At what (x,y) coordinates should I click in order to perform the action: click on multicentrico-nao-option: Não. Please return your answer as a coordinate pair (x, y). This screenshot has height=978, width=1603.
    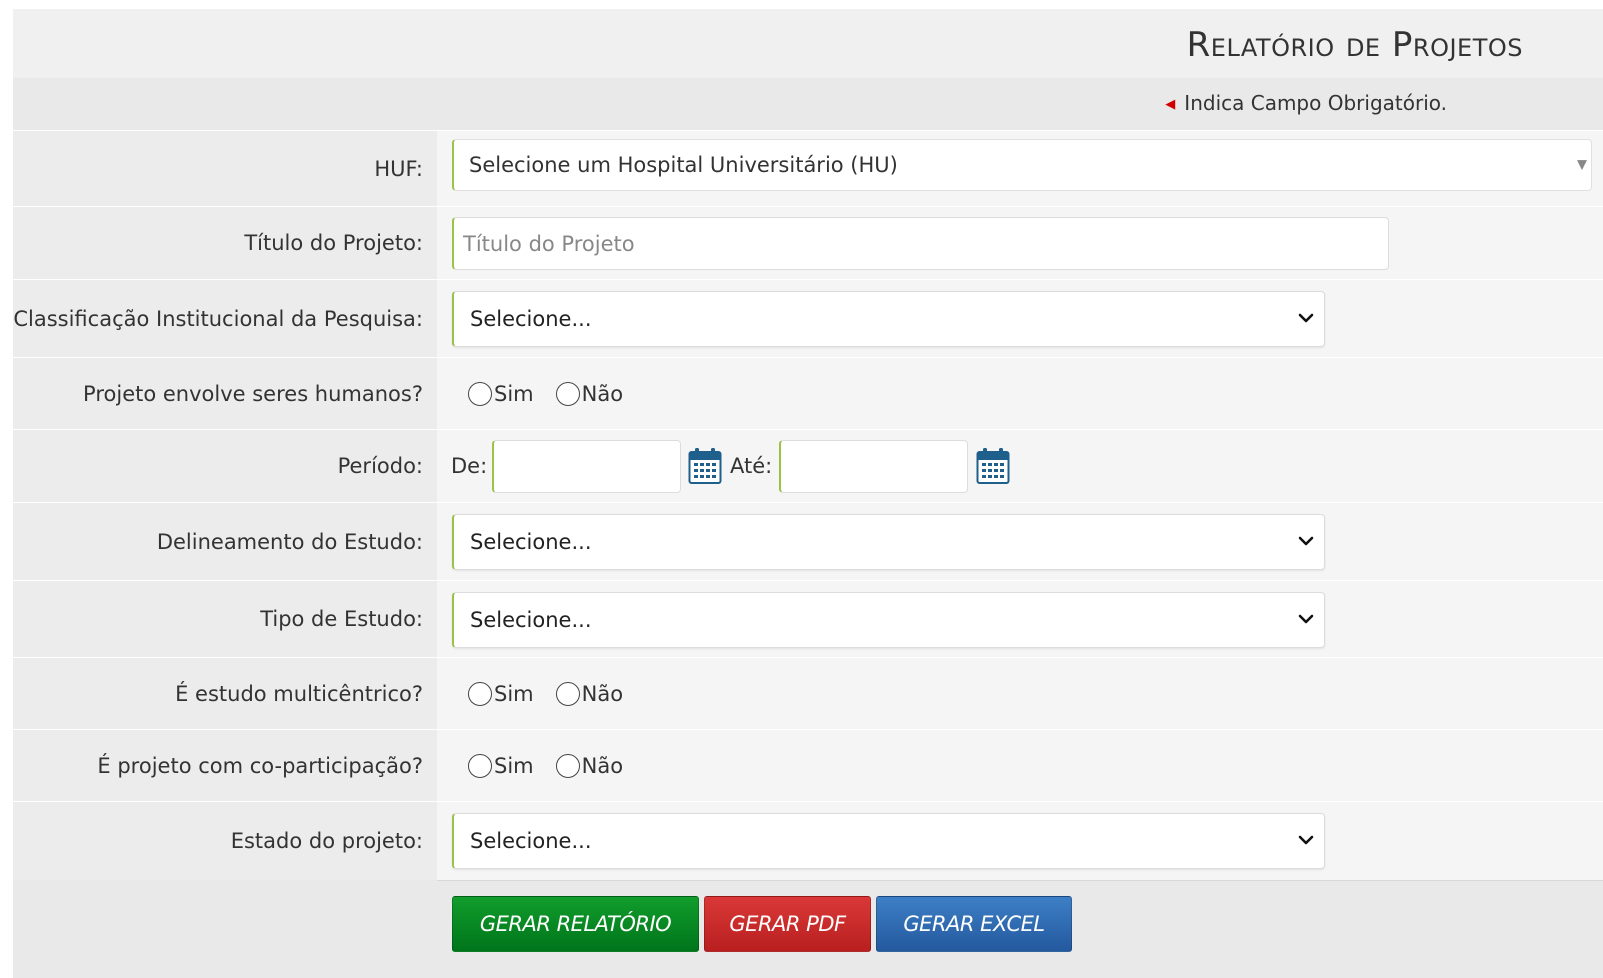
    Looking at the image, I should click on (589, 693).